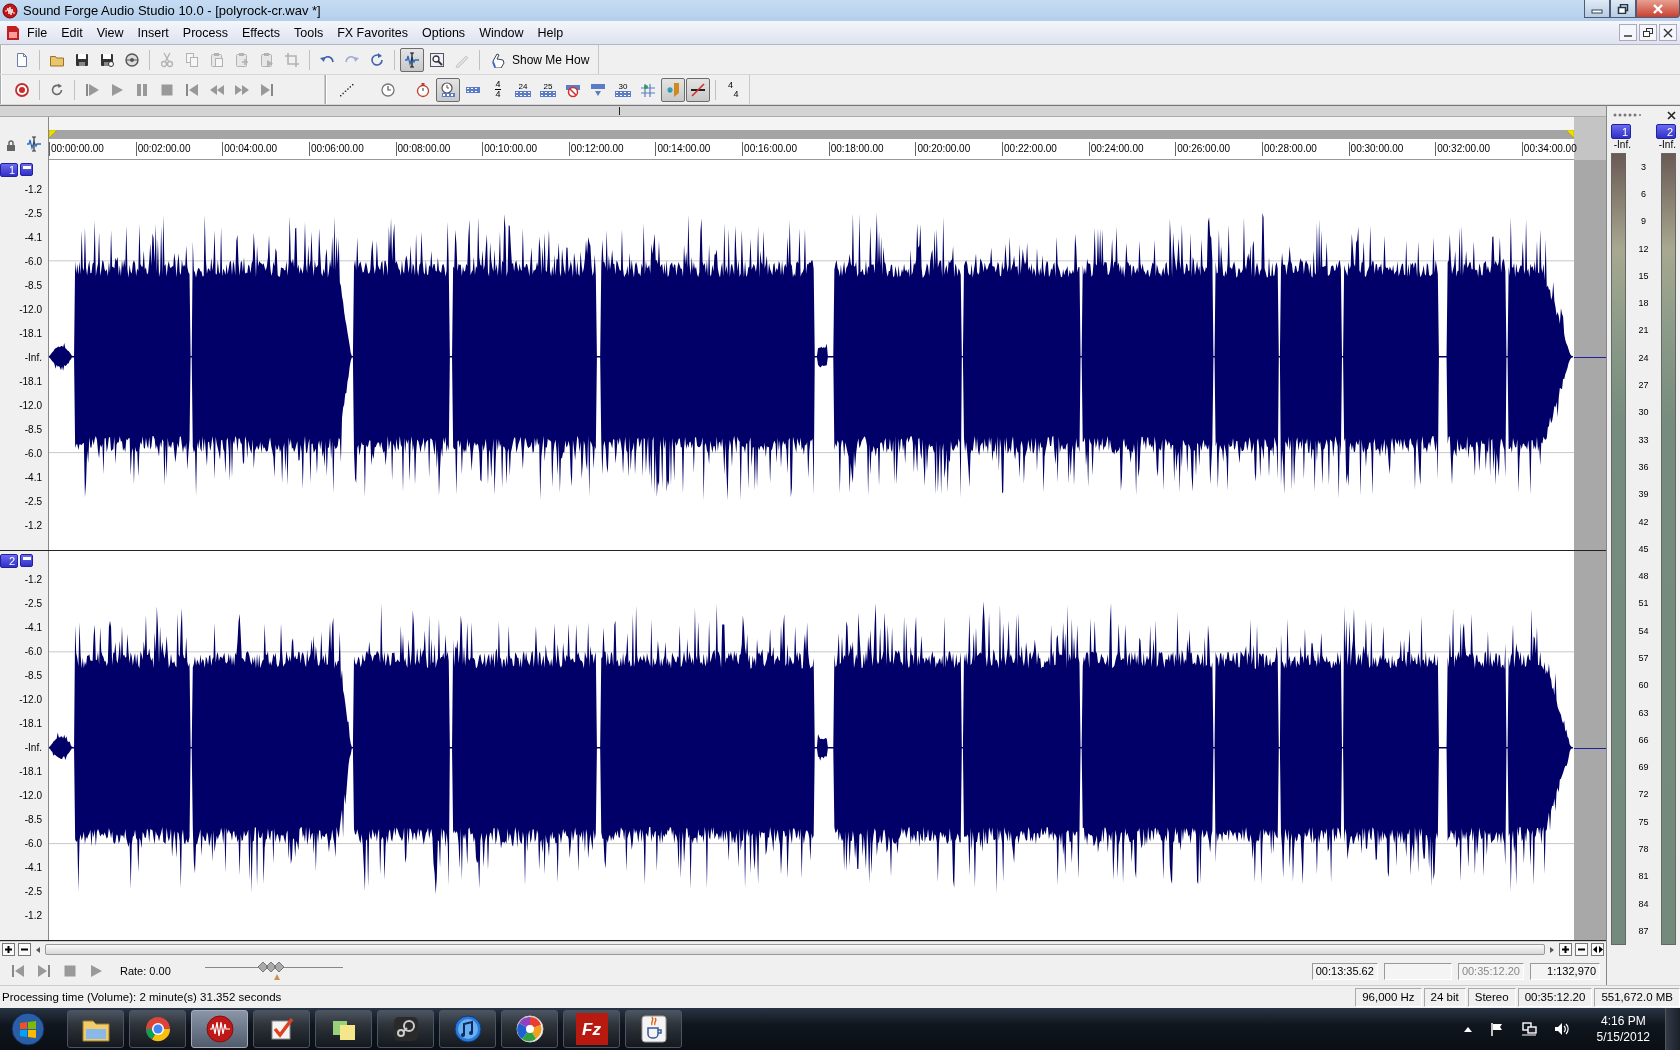 This screenshot has width=1680, height=1050. I want to click on scale-label: 57, so click(1643, 658).